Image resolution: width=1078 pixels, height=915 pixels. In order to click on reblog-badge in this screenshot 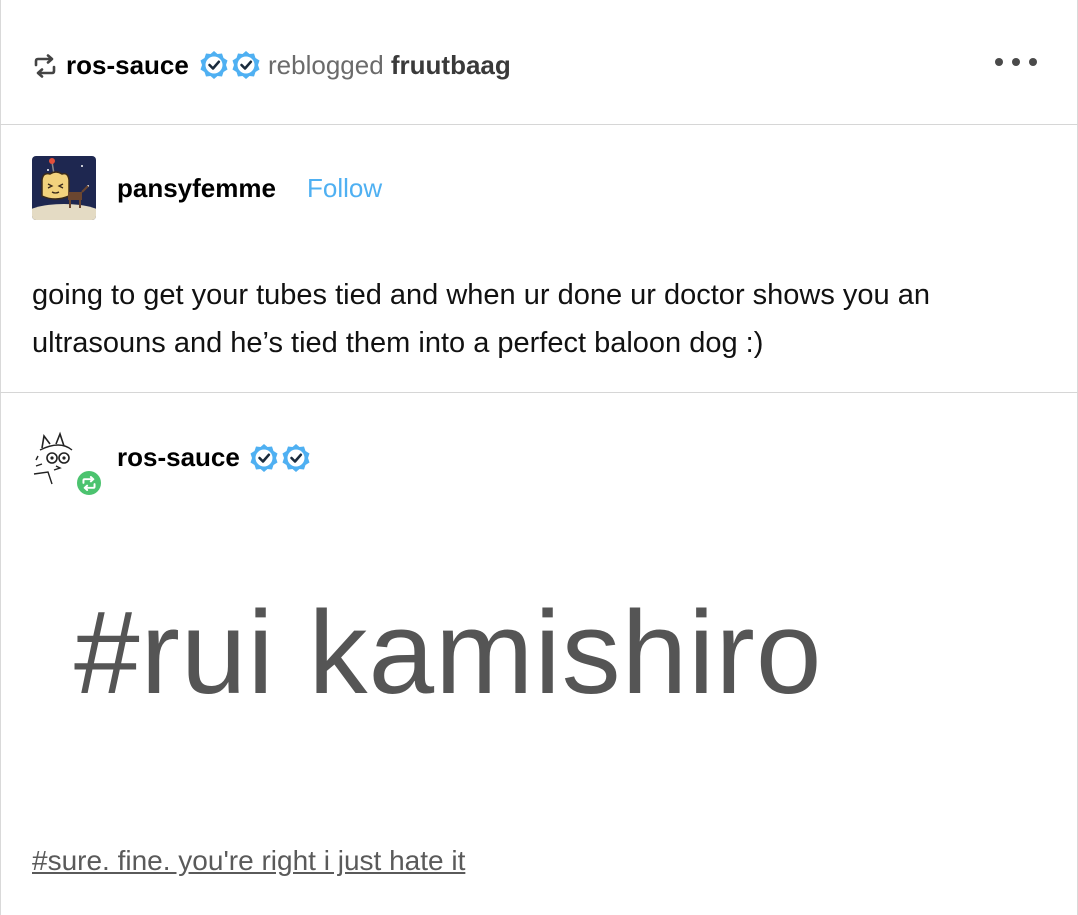, I will do `click(89, 483)`.